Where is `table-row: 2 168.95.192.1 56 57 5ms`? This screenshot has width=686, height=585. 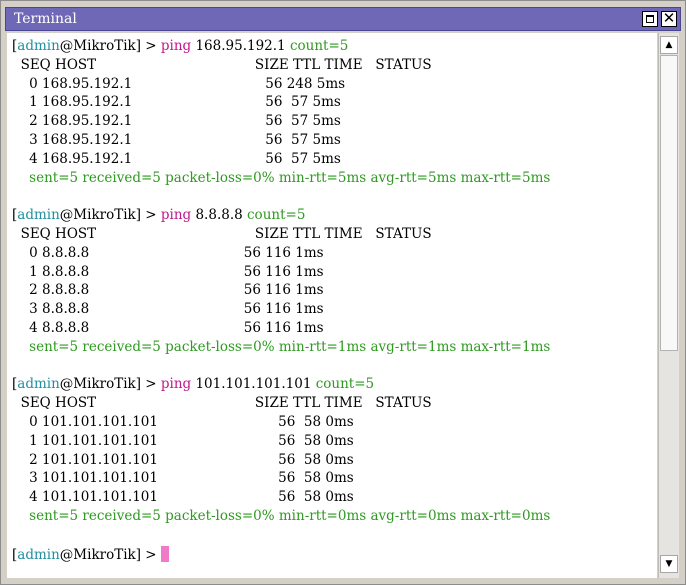 table-row: 2 168.95.192.1 56 57 5ms is located at coordinates (281, 122).